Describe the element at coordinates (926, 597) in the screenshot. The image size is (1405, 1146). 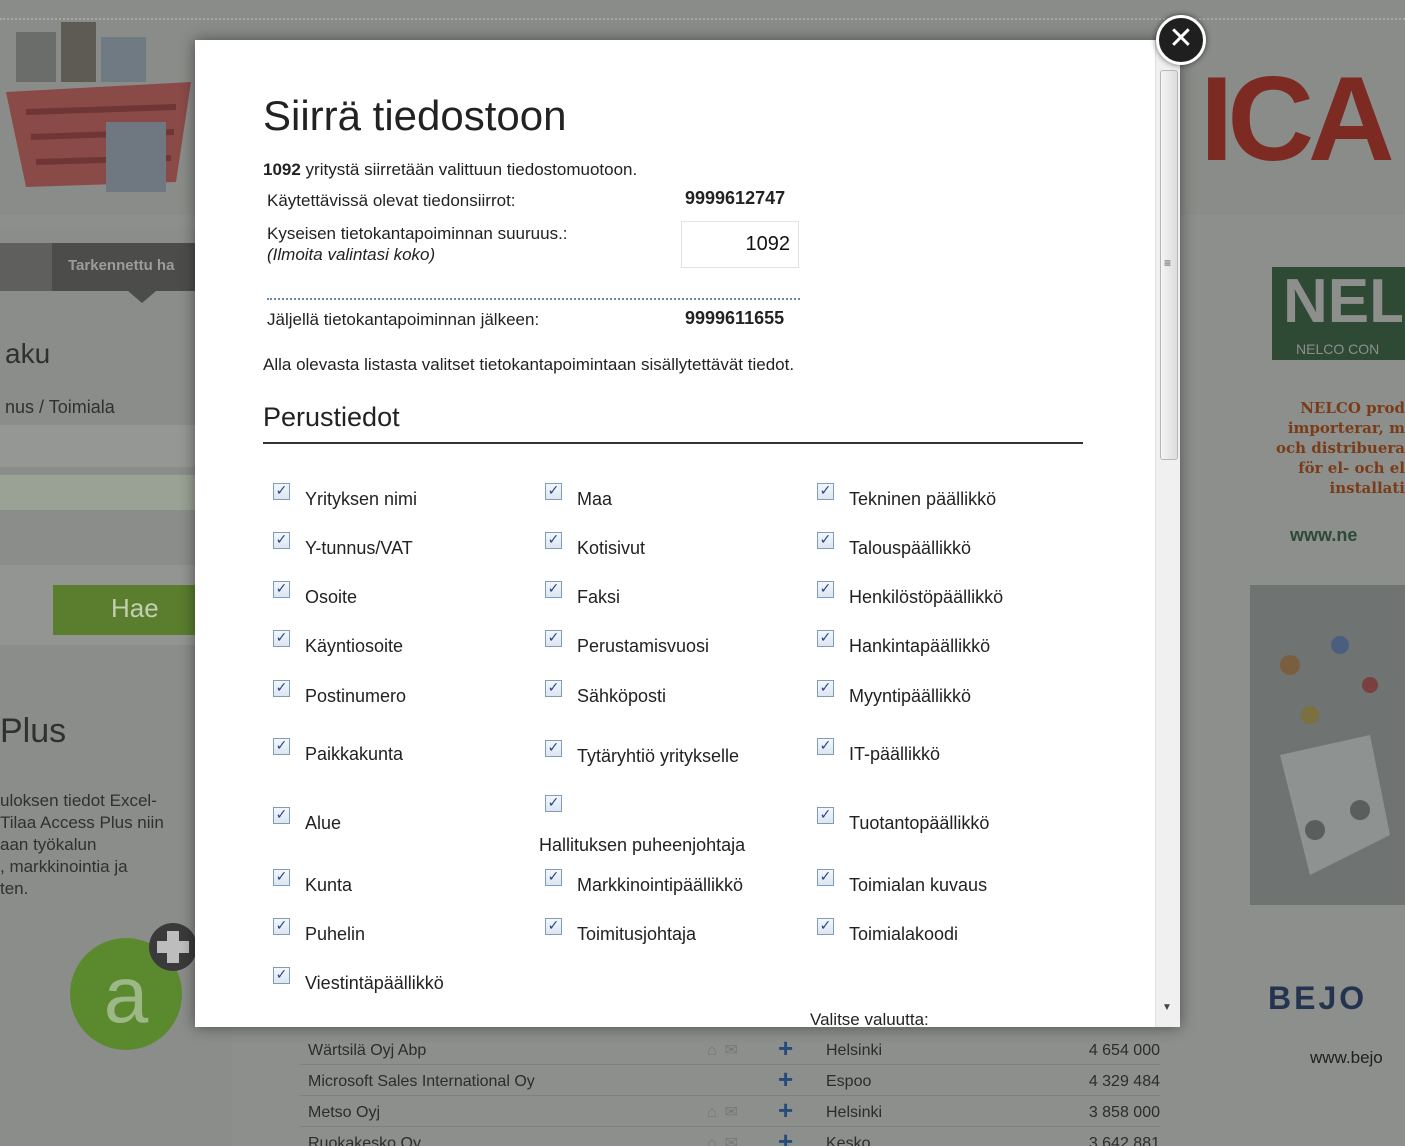
I see `checkbox-label: Henkilöstöpäällikkö` at that location.